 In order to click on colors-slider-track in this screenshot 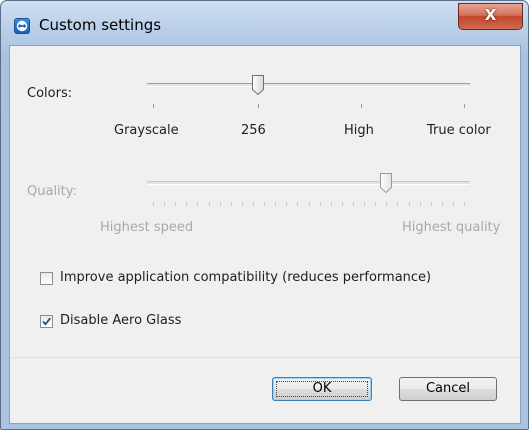, I will do `click(308, 85)`.